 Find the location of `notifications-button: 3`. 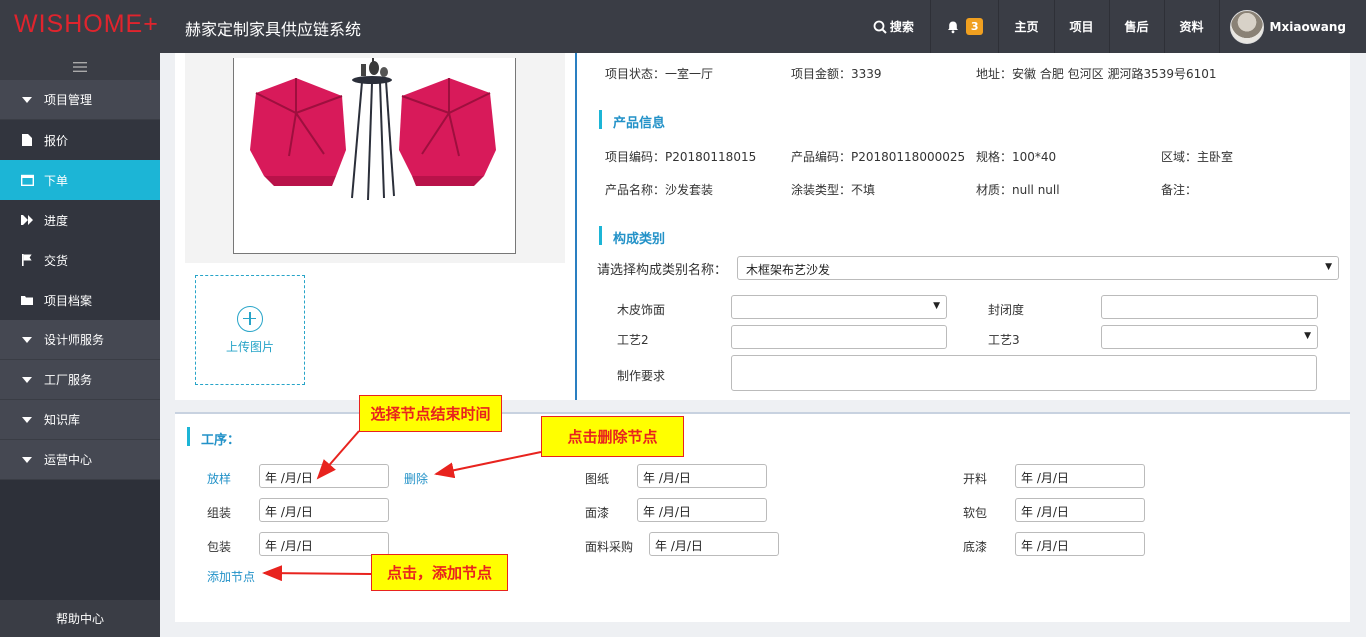

notifications-button: 3 is located at coordinates (964, 26).